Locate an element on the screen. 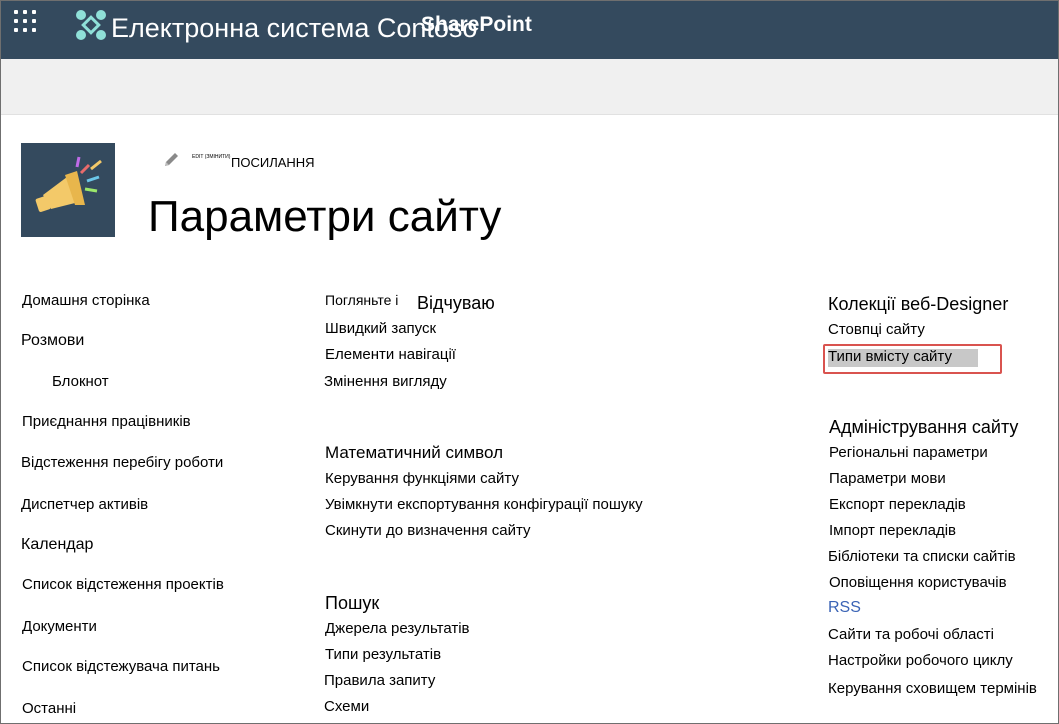  left-nav-item: Блокнот is located at coordinates (80, 382).